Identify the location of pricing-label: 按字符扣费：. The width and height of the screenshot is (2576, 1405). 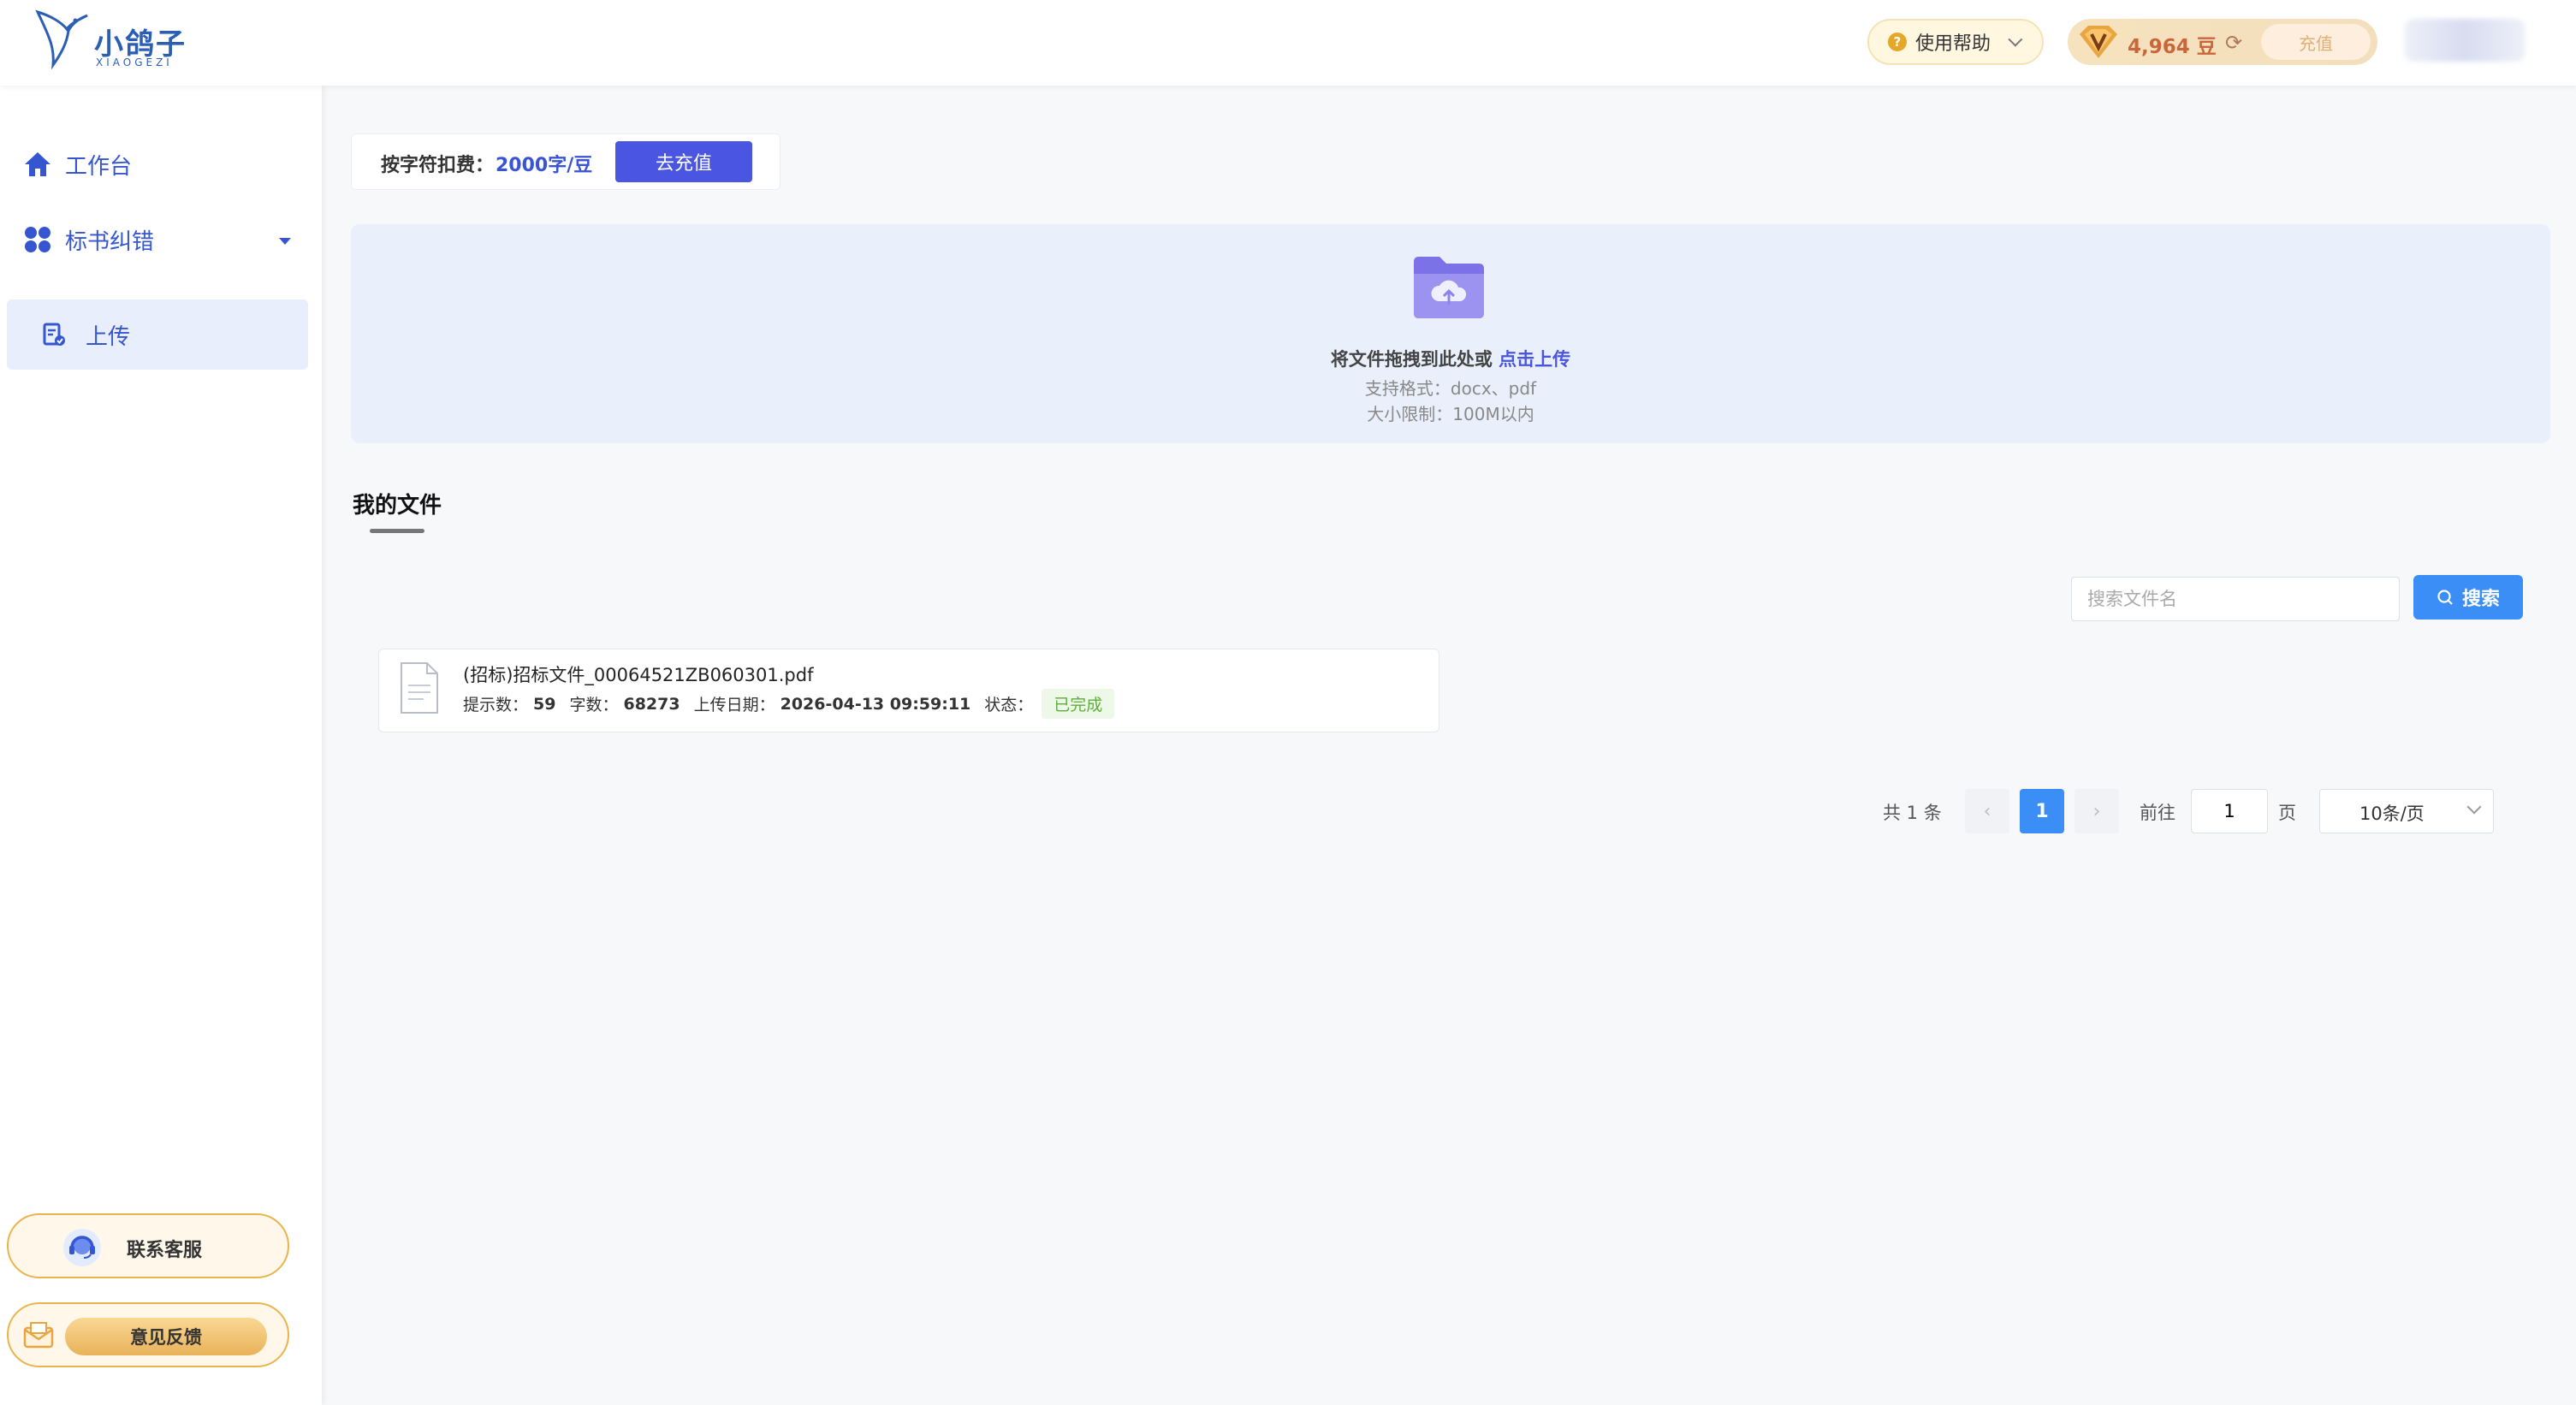
(438, 166).